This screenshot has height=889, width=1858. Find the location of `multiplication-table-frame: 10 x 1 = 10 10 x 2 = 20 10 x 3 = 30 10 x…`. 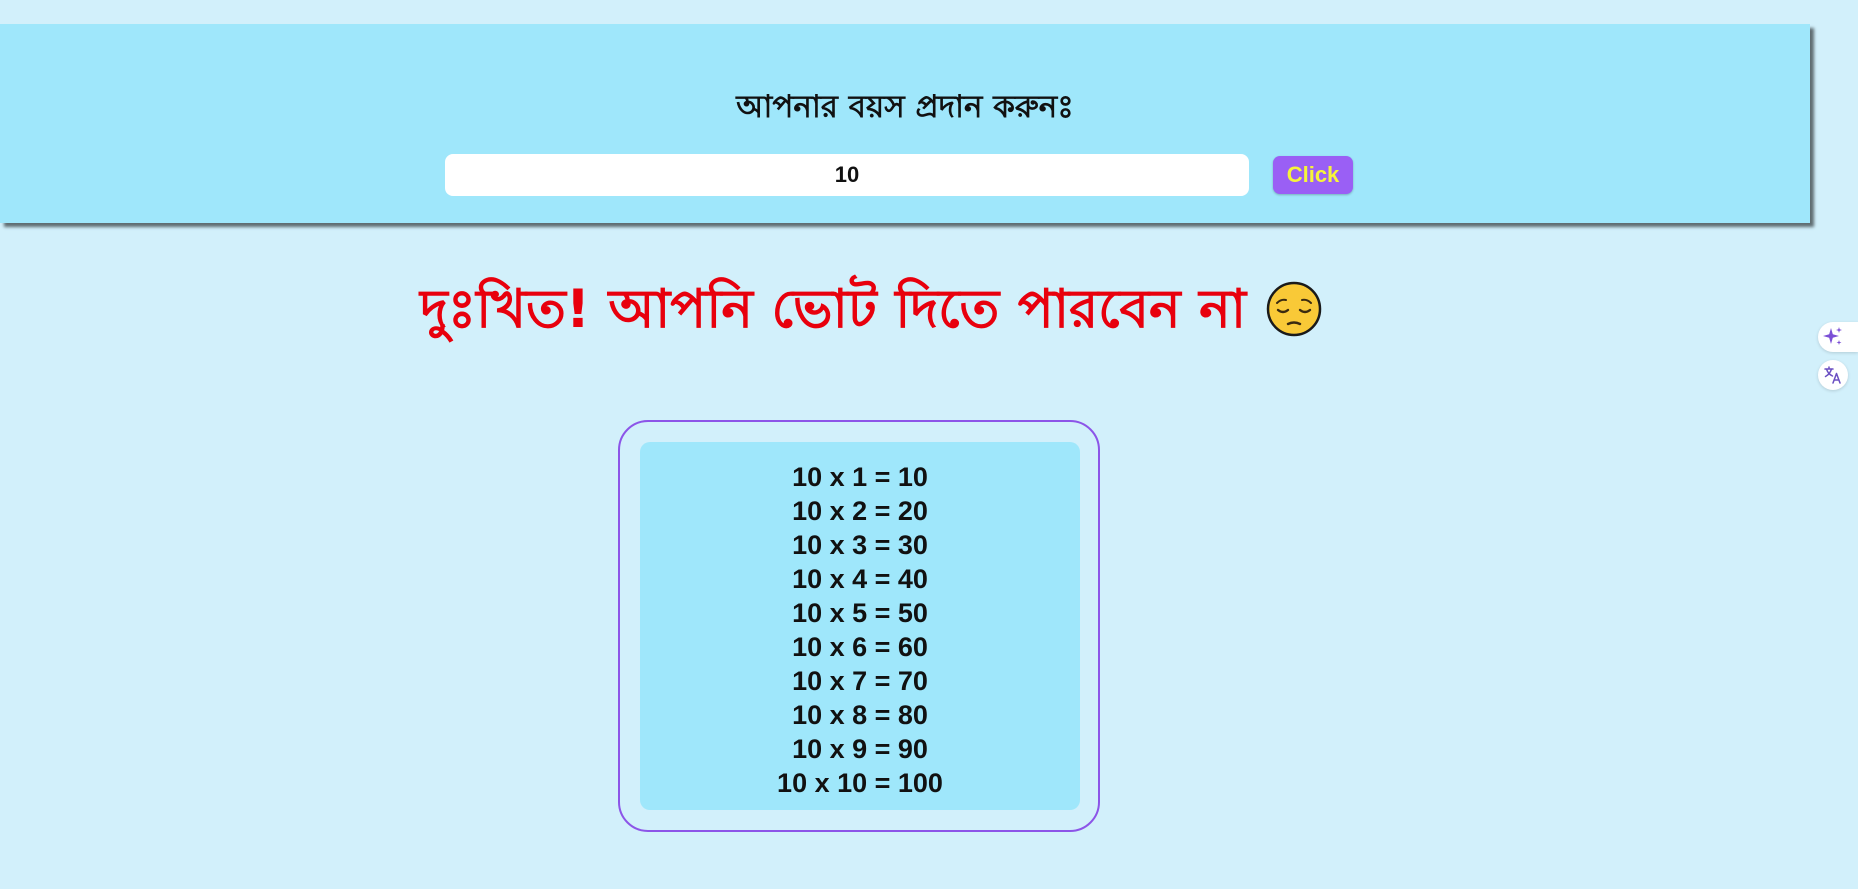

multiplication-table-frame: 10 x 1 = 10 10 x 2 = 20 10 x 3 = 30 10 x… is located at coordinates (859, 626).